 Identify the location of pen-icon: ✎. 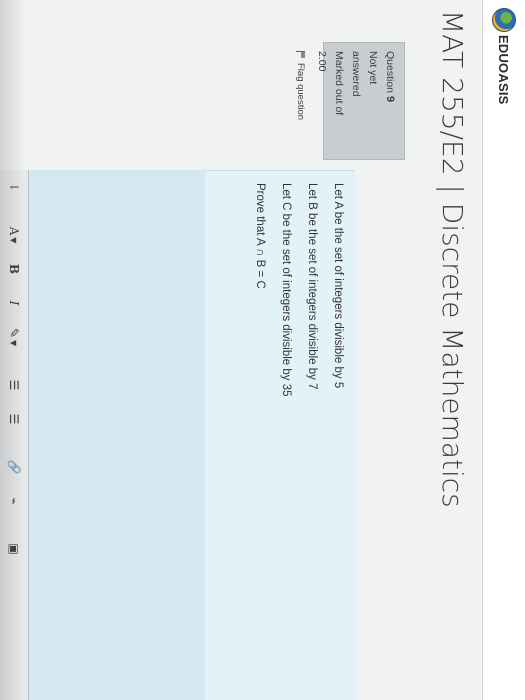
(14, 332).